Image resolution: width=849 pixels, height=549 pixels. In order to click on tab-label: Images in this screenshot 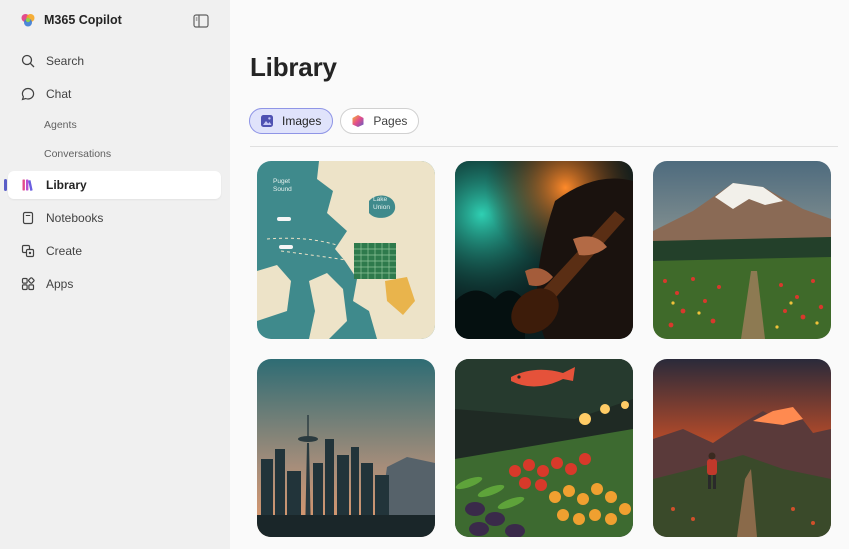, I will do `click(302, 121)`.